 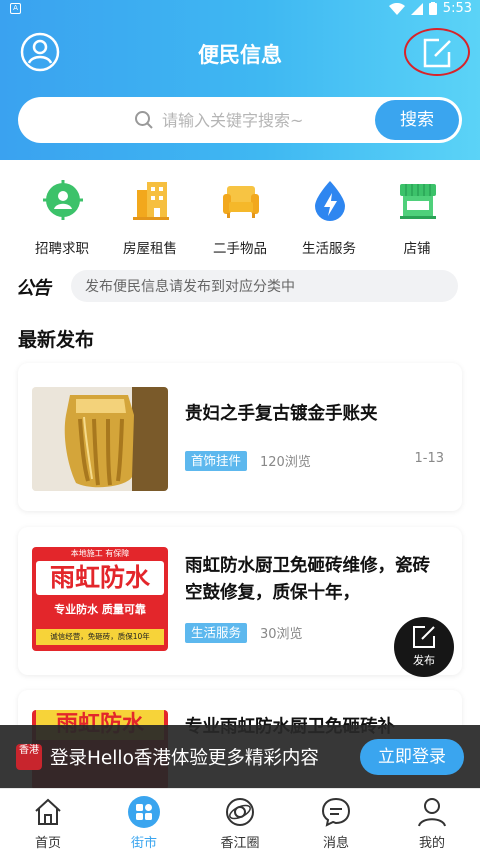 I want to click on search-icon, so click(x=144, y=120).